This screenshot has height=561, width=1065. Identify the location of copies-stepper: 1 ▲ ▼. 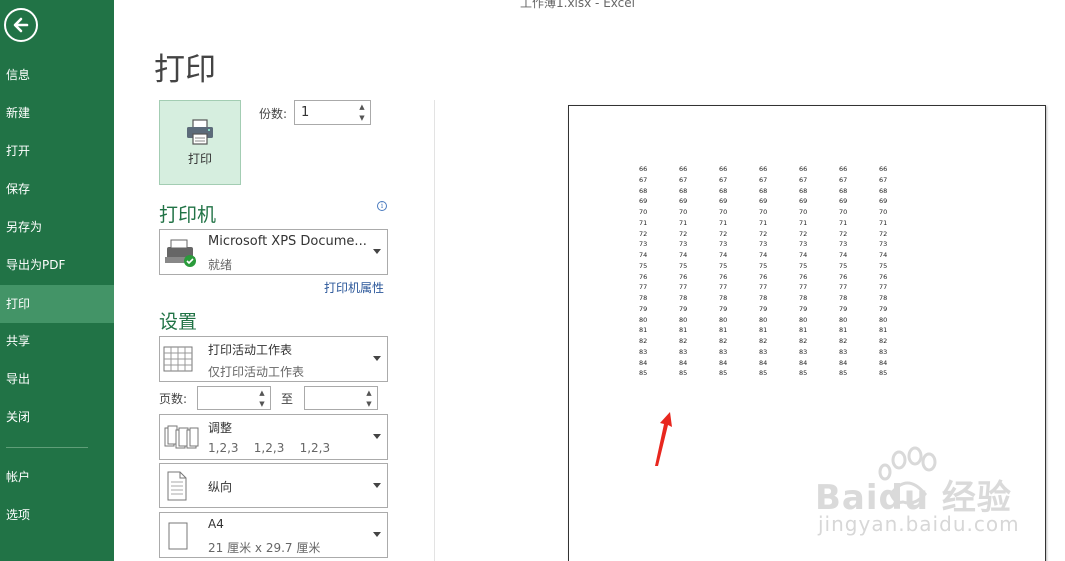
(332, 112).